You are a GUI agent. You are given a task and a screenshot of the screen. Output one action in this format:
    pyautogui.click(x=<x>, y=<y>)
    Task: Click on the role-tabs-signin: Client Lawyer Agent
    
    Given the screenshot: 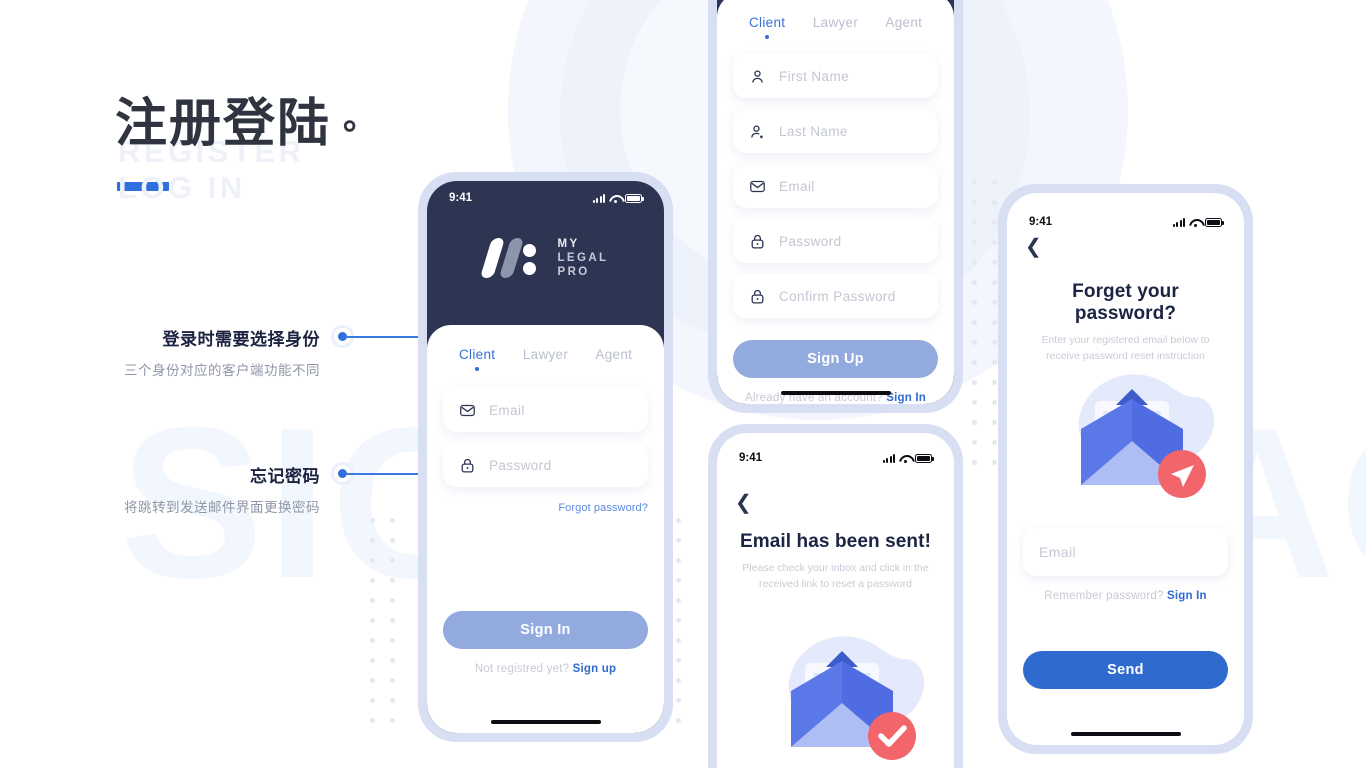 What is the action you would take?
    pyautogui.click(x=545, y=343)
    